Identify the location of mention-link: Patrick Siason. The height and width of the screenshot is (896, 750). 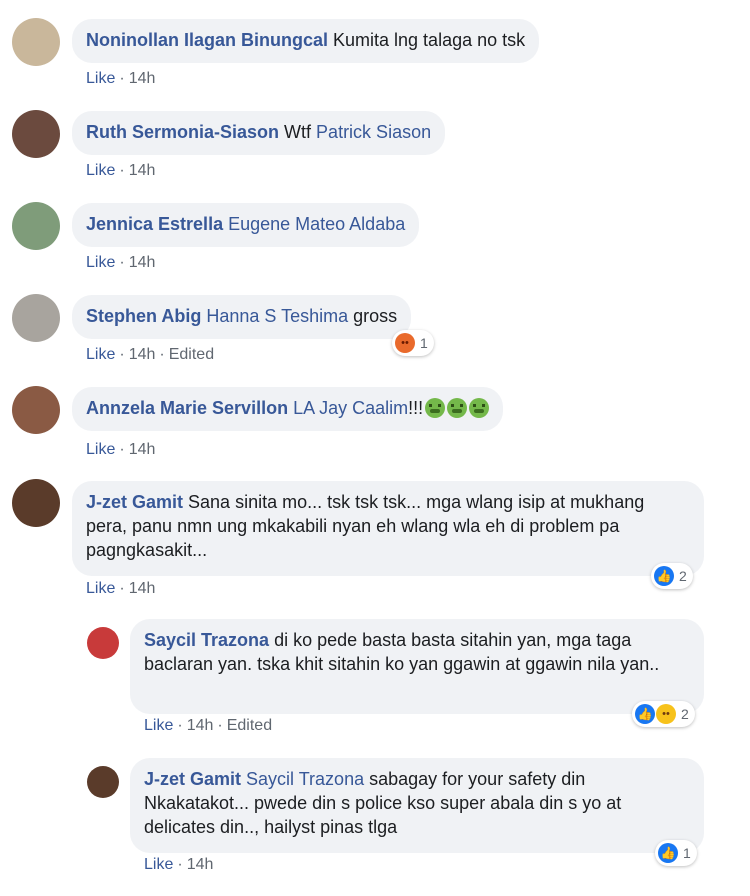
(373, 132).